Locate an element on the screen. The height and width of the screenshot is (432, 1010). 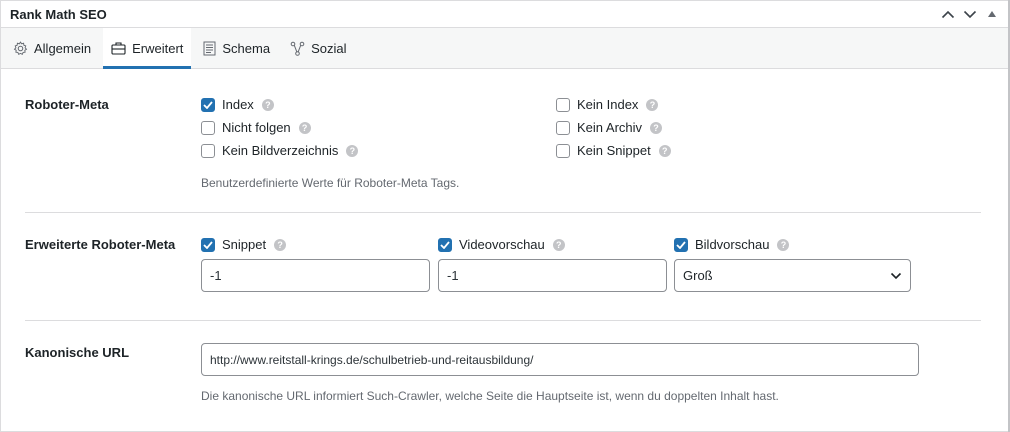
checkbox-label: Kein Archiv is located at coordinates (610, 127).